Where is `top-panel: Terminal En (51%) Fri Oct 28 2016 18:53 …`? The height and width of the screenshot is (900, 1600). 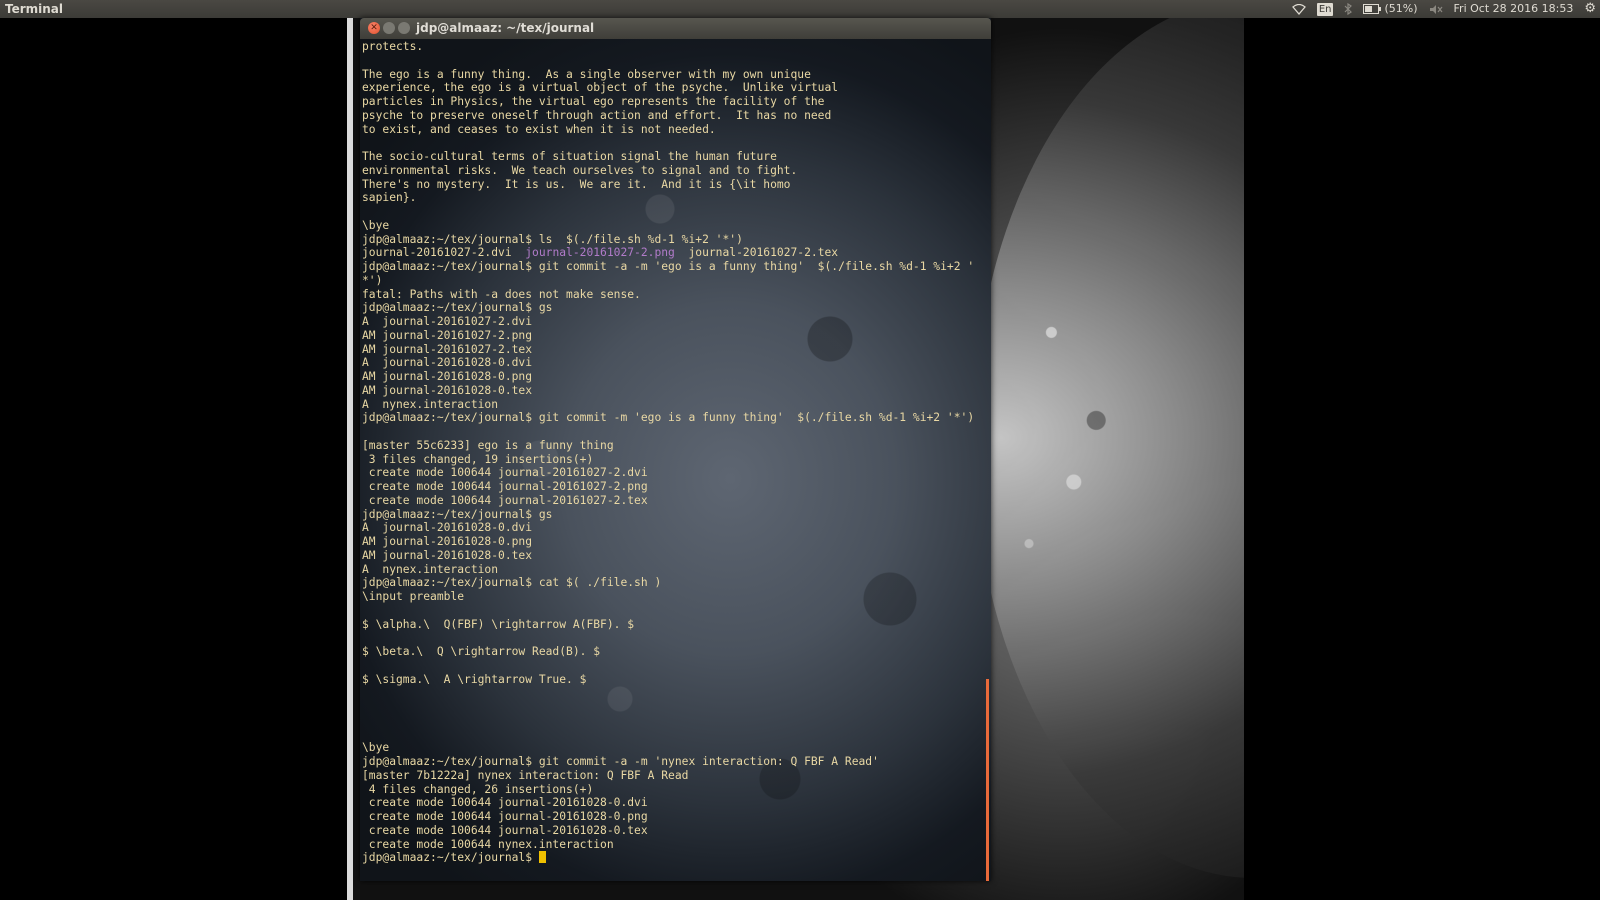
top-panel: Terminal En (51%) Fri Oct 28 2016 18:53 … is located at coordinates (800, 9).